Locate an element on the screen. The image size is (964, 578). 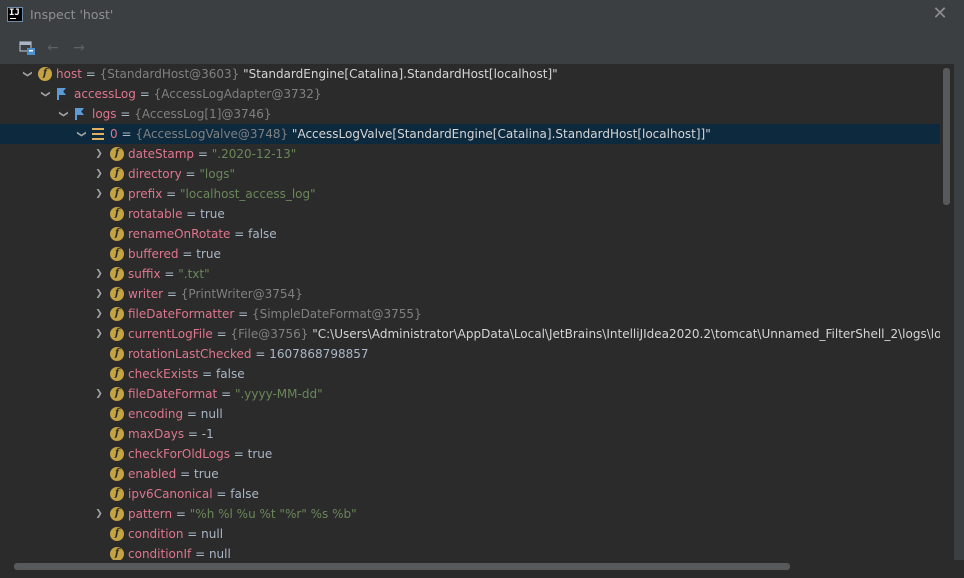
string-value: "localhost_access_log" is located at coordinates (248, 194).